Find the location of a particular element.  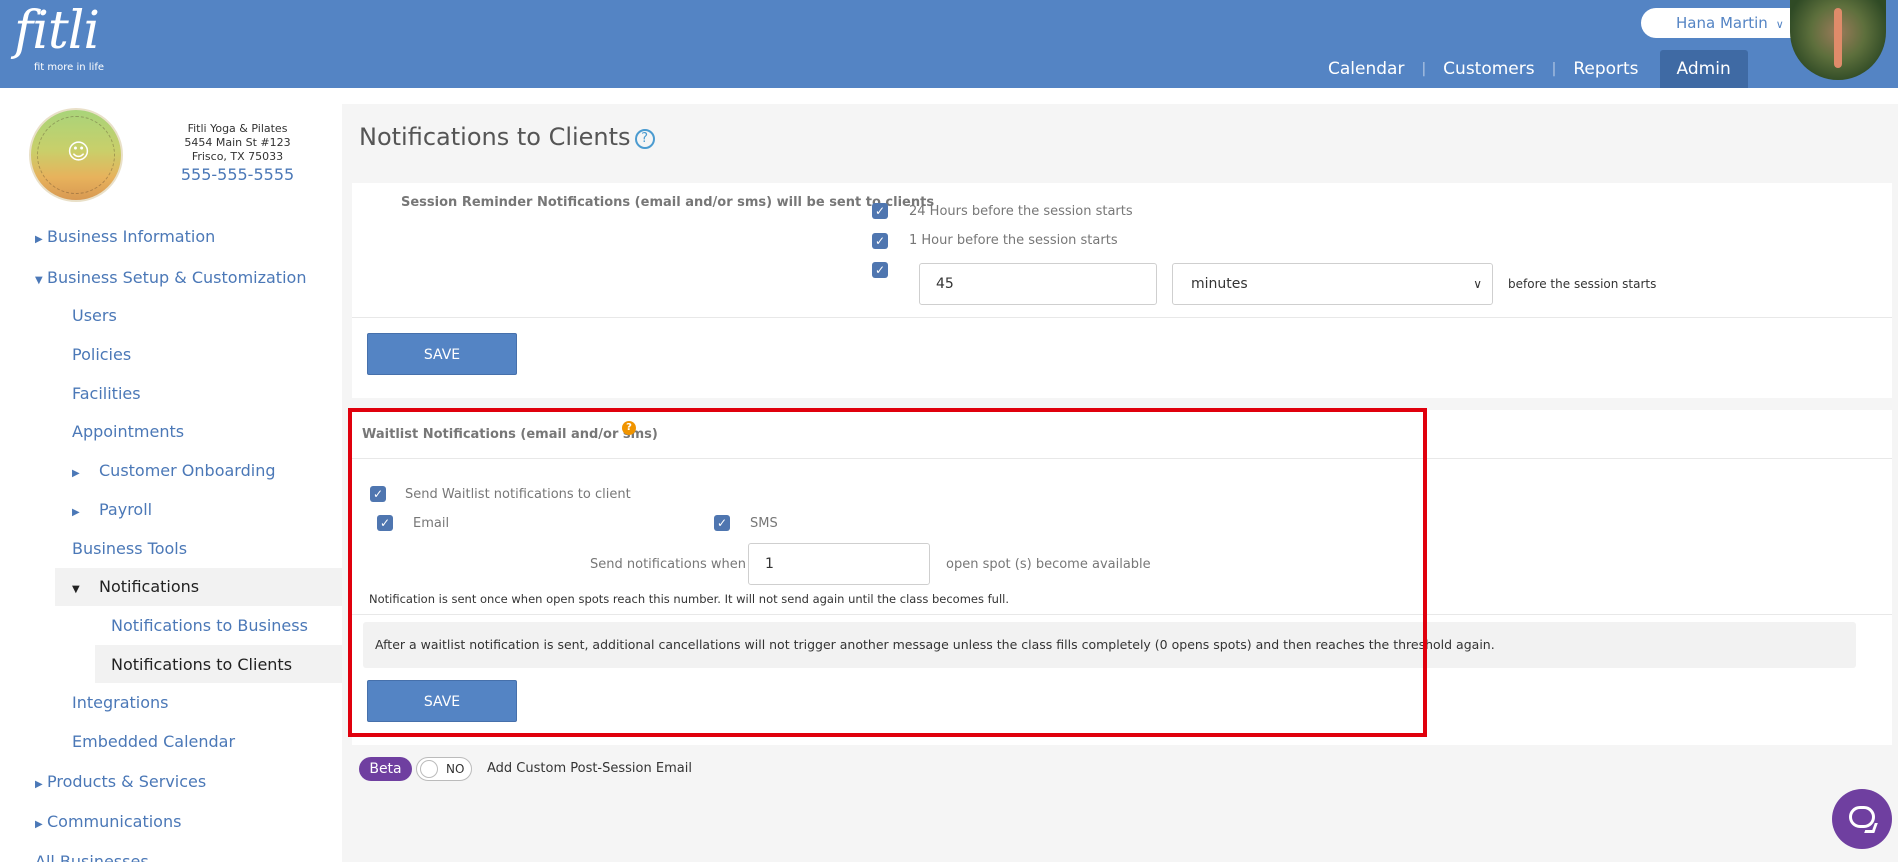

sidebar-item-integrations: Integrations is located at coordinates (120, 702).